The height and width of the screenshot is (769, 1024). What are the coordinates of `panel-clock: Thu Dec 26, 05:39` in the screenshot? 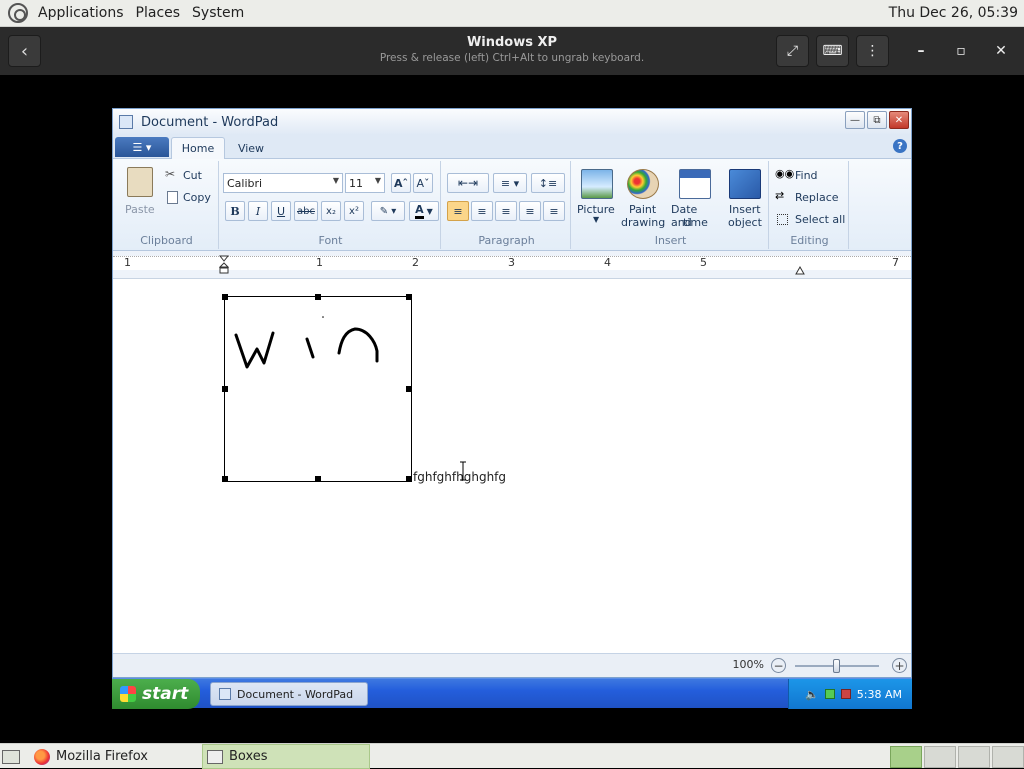 It's located at (956, 13).